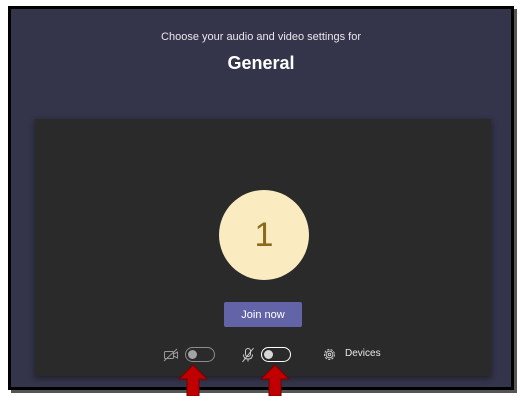 This screenshot has height=396, width=523. What do you see at coordinates (329, 354) in the screenshot?
I see `gear-icon` at bounding box center [329, 354].